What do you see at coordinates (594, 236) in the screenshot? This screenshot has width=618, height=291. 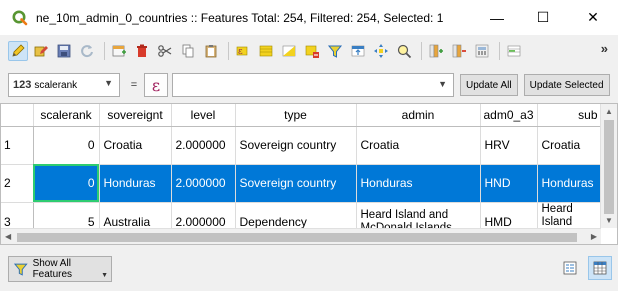 I see `scroll-right-icon: ▶` at bounding box center [594, 236].